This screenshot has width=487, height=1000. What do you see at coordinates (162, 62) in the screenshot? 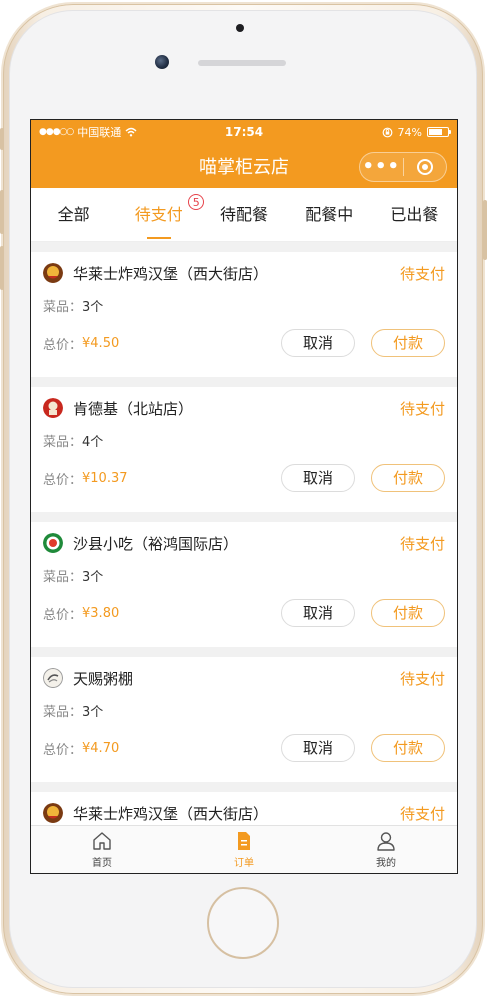
I see `front-camera` at bounding box center [162, 62].